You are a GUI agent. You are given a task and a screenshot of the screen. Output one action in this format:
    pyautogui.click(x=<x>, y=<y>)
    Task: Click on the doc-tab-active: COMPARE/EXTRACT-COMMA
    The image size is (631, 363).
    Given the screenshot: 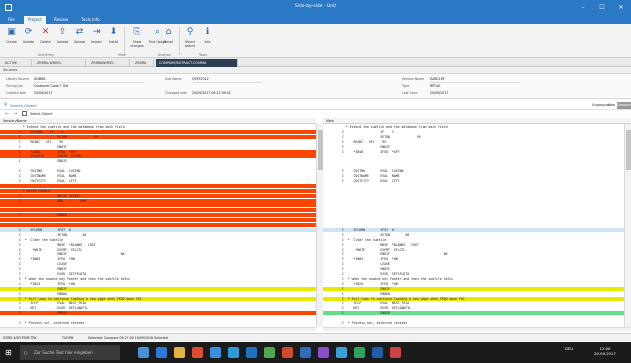 What is the action you would take?
    pyautogui.click(x=197, y=63)
    